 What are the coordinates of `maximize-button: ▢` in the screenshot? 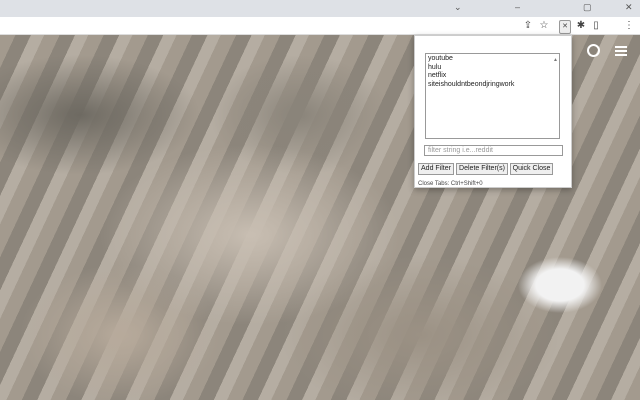 It's located at (587, 7).